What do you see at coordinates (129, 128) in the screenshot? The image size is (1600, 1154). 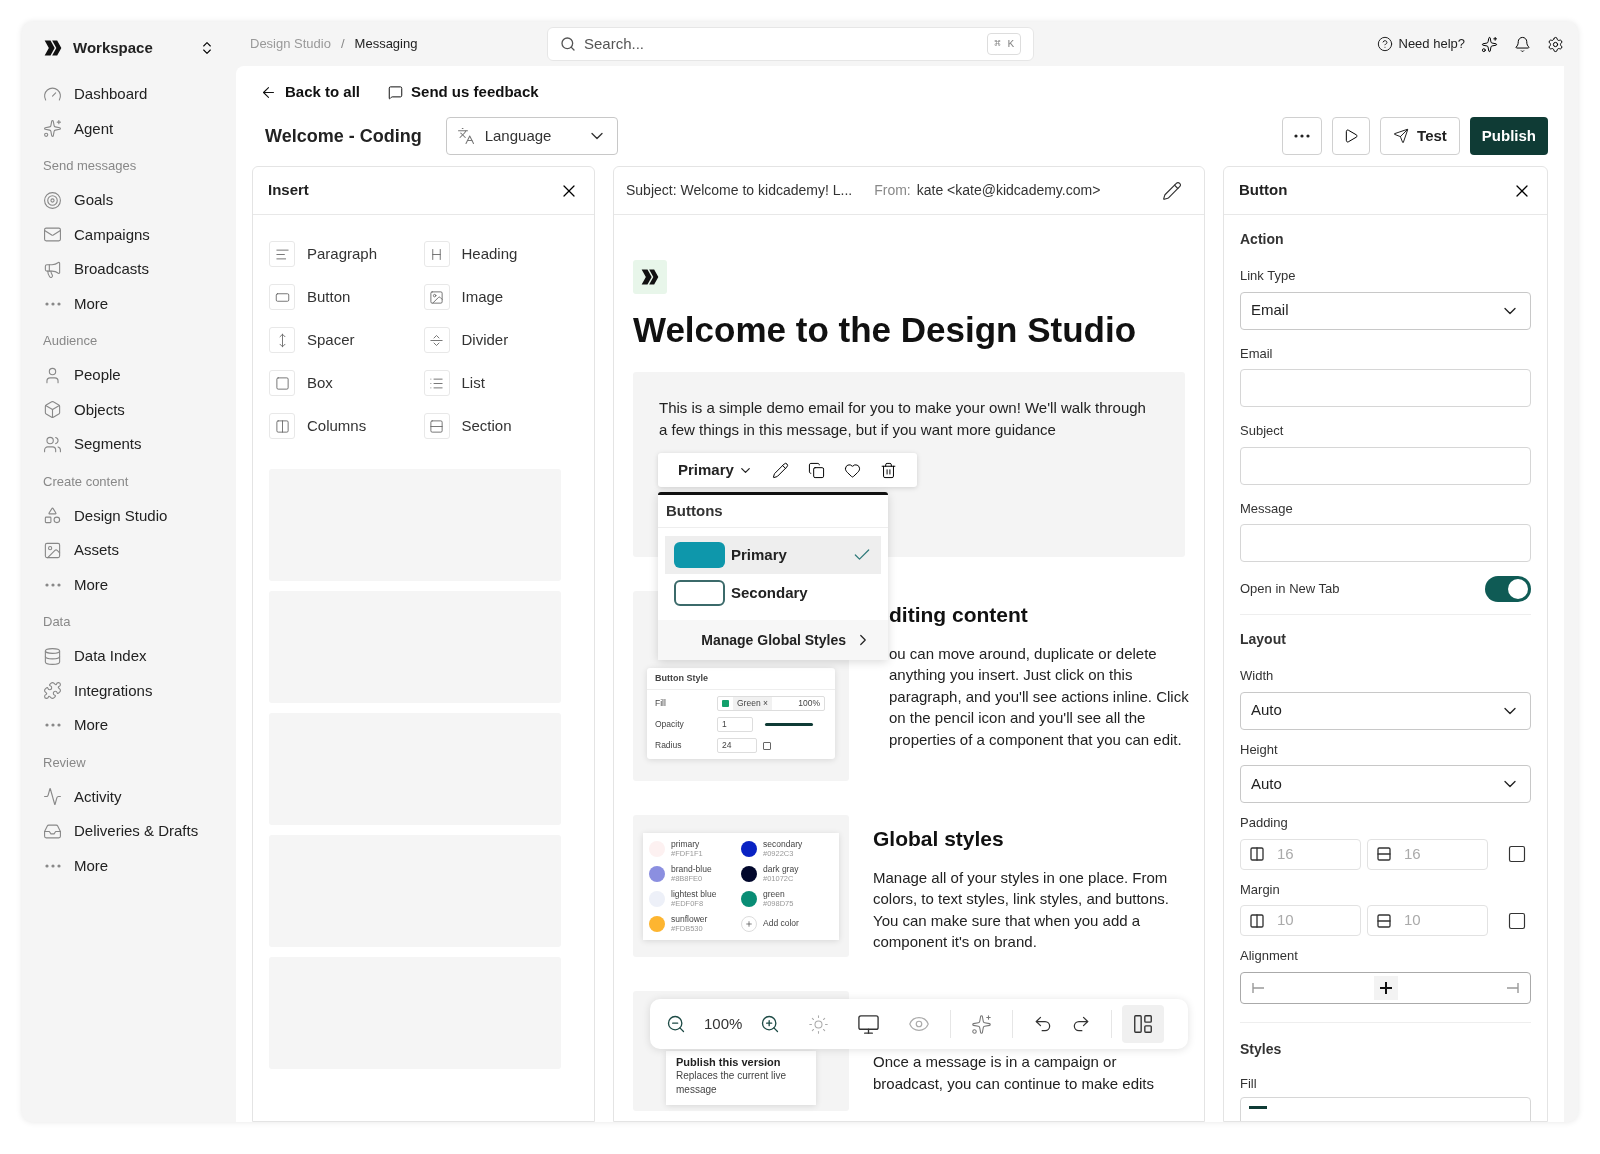 I see `sidebar-item: Agent` at bounding box center [129, 128].